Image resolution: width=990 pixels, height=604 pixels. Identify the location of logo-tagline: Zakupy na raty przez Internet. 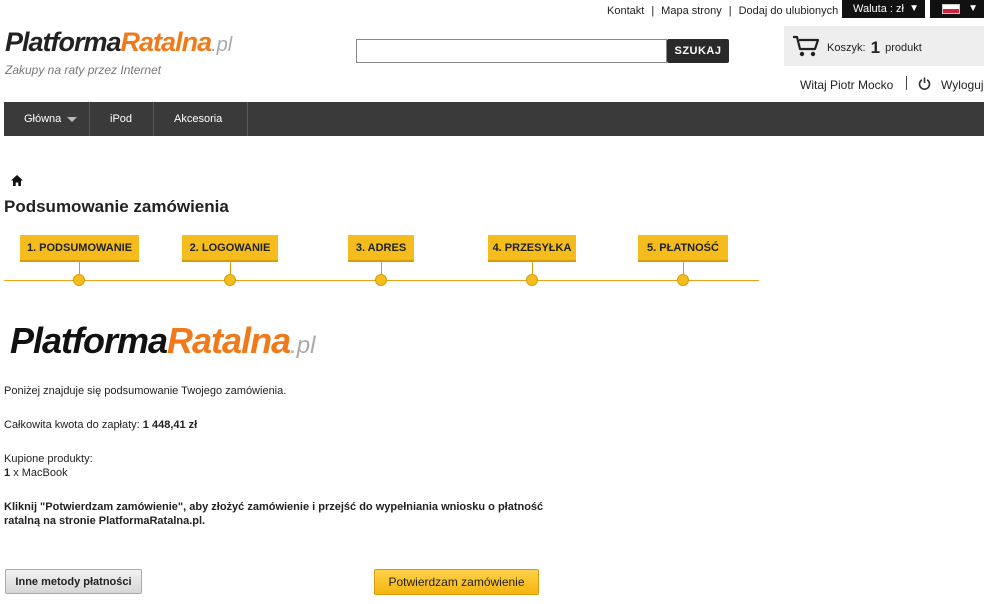
(83, 70).